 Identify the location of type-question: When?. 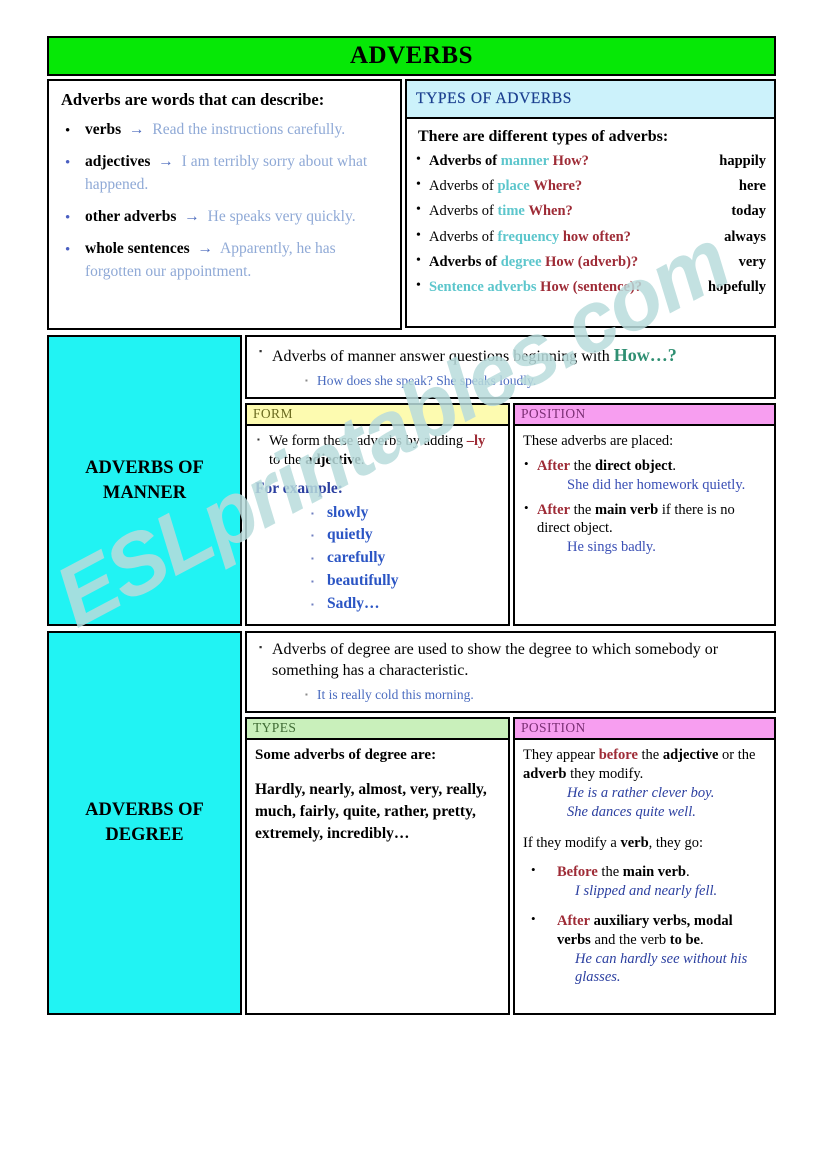
(550, 211).